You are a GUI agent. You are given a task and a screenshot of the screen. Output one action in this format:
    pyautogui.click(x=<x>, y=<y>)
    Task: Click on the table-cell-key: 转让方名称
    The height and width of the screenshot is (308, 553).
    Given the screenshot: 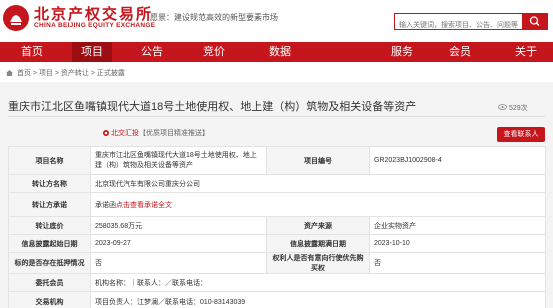 What is the action you would take?
    pyautogui.click(x=49, y=183)
    